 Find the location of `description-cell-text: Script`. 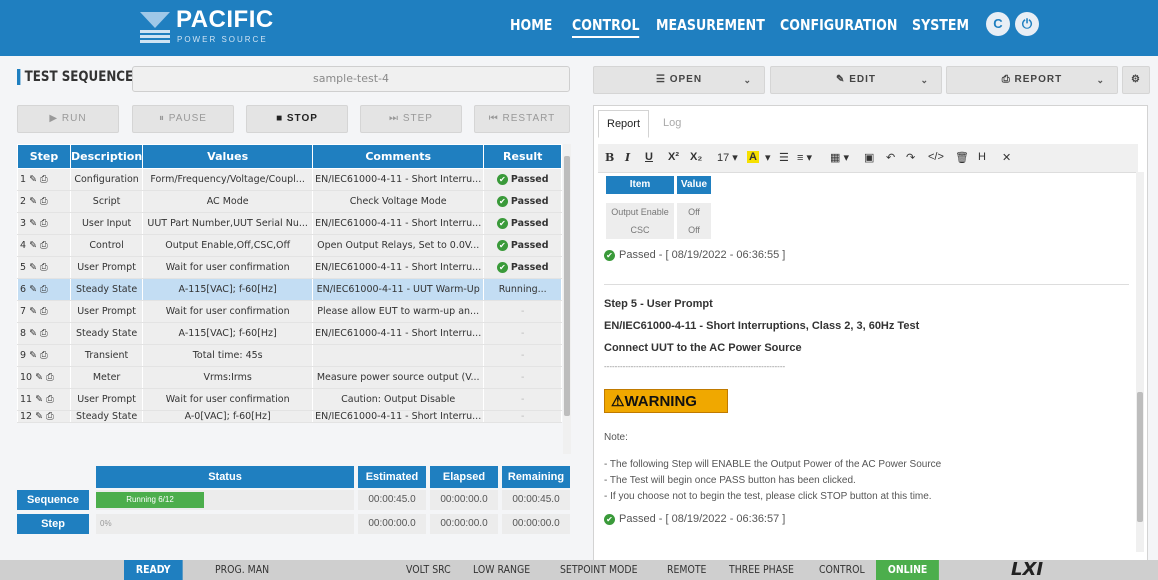

description-cell-text: Script is located at coordinates (106, 201).